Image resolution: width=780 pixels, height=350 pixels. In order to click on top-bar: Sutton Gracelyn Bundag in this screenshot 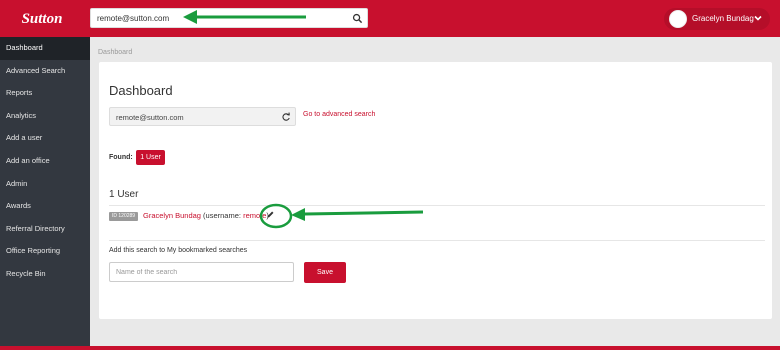, I will do `click(390, 18)`.